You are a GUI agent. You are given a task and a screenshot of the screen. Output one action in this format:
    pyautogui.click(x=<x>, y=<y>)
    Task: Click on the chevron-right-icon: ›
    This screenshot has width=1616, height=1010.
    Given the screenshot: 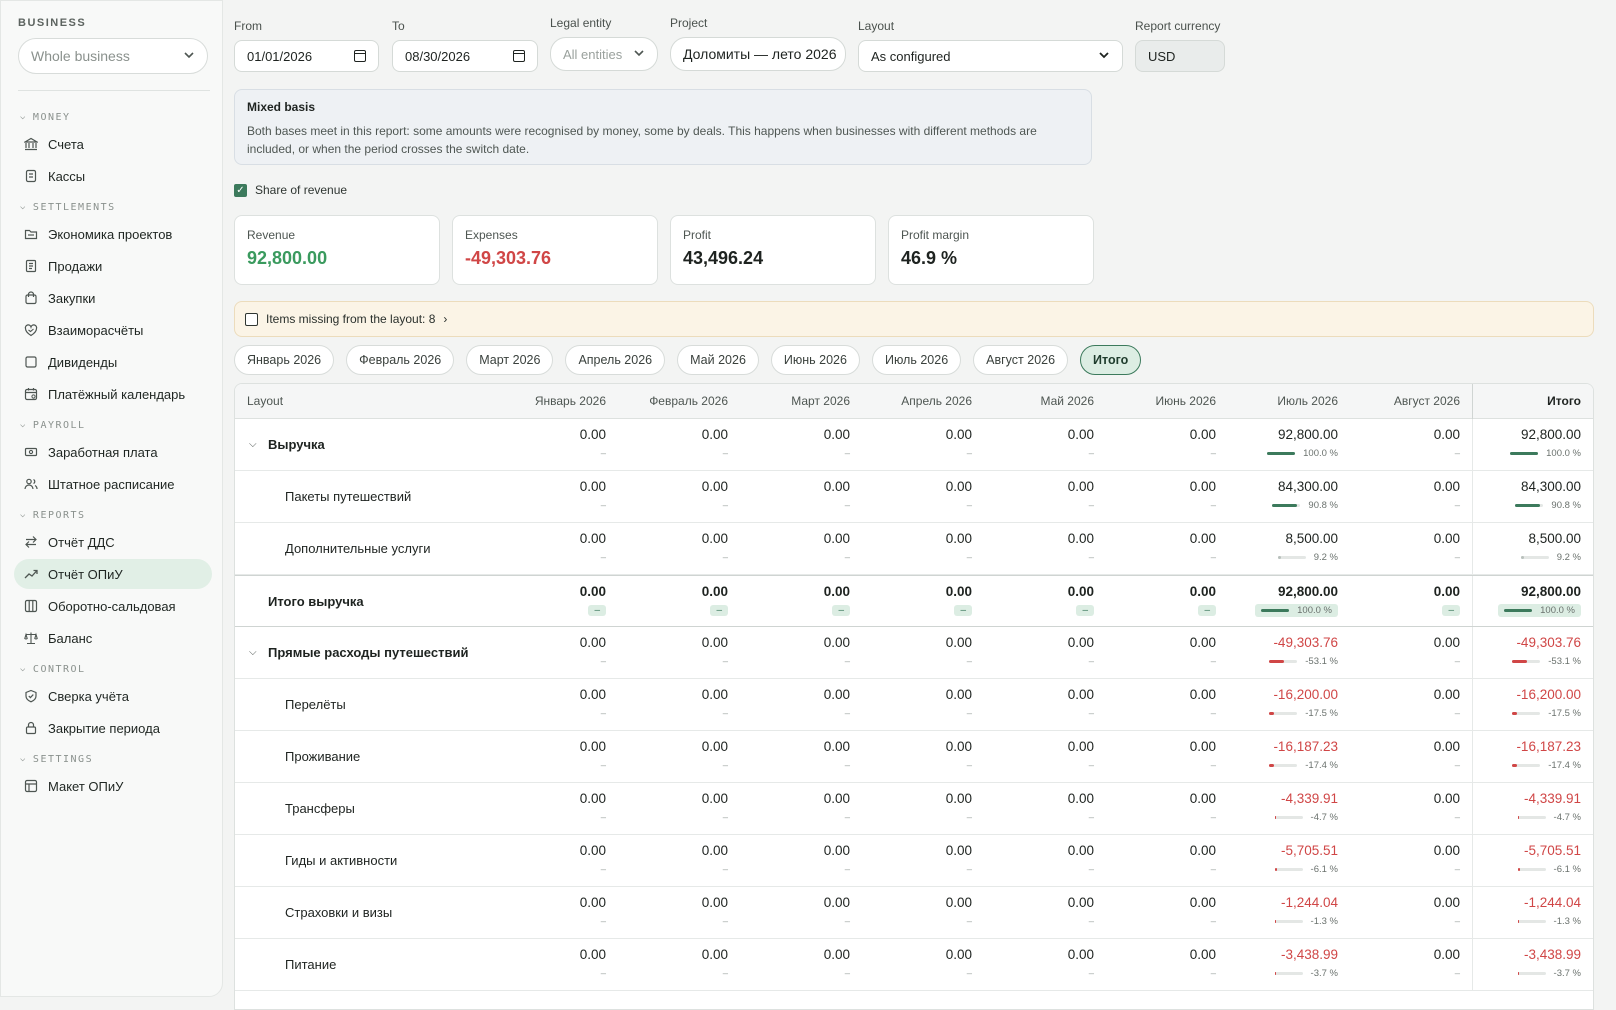 What is the action you would take?
    pyautogui.click(x=445, y=319)
    